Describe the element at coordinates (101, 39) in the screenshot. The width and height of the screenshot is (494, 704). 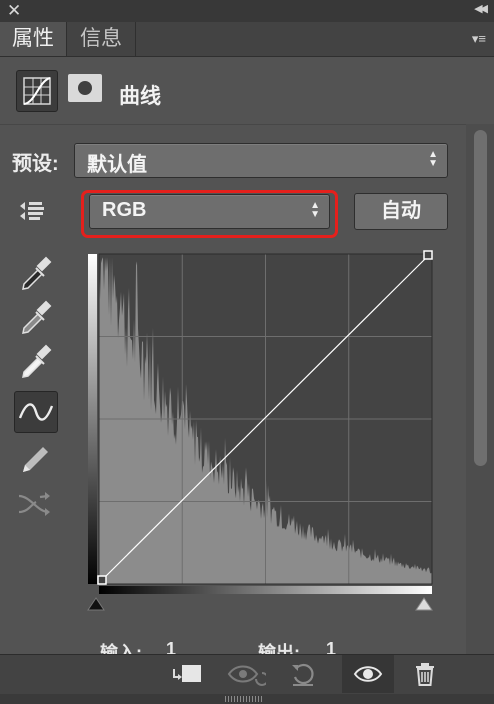
I see `tab-info: 信息` at that location.